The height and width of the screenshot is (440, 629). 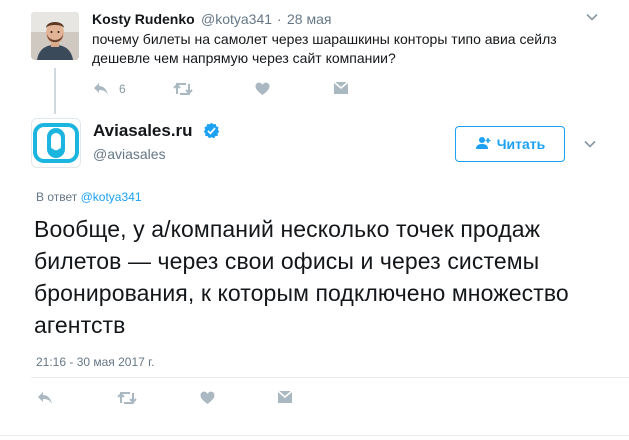 What do you see at coordinates (57, 197) in the screenshot?
I see `reply-to-prefix: В ответ` at bounding box center [57, 197].